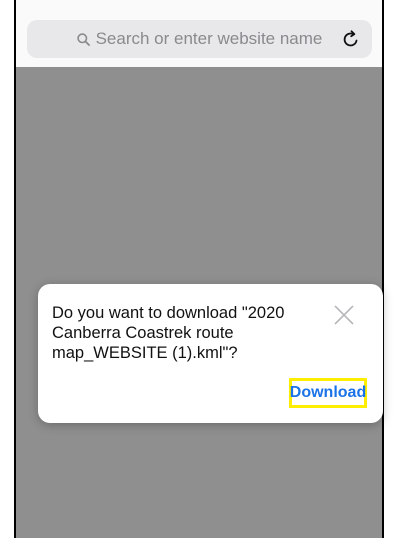 Image resolution: width=397 pixels, height=538 pixels. I want to click on prompt-line: Canberra Coastrek route, so click(143, 333).